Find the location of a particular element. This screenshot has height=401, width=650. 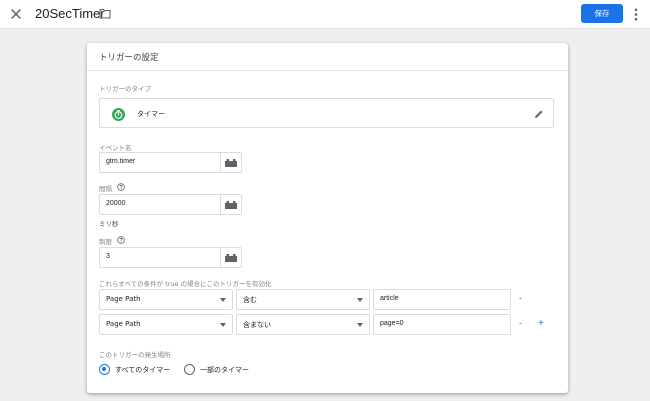

interval-field: 20000 is located at coordinates (170, 204).